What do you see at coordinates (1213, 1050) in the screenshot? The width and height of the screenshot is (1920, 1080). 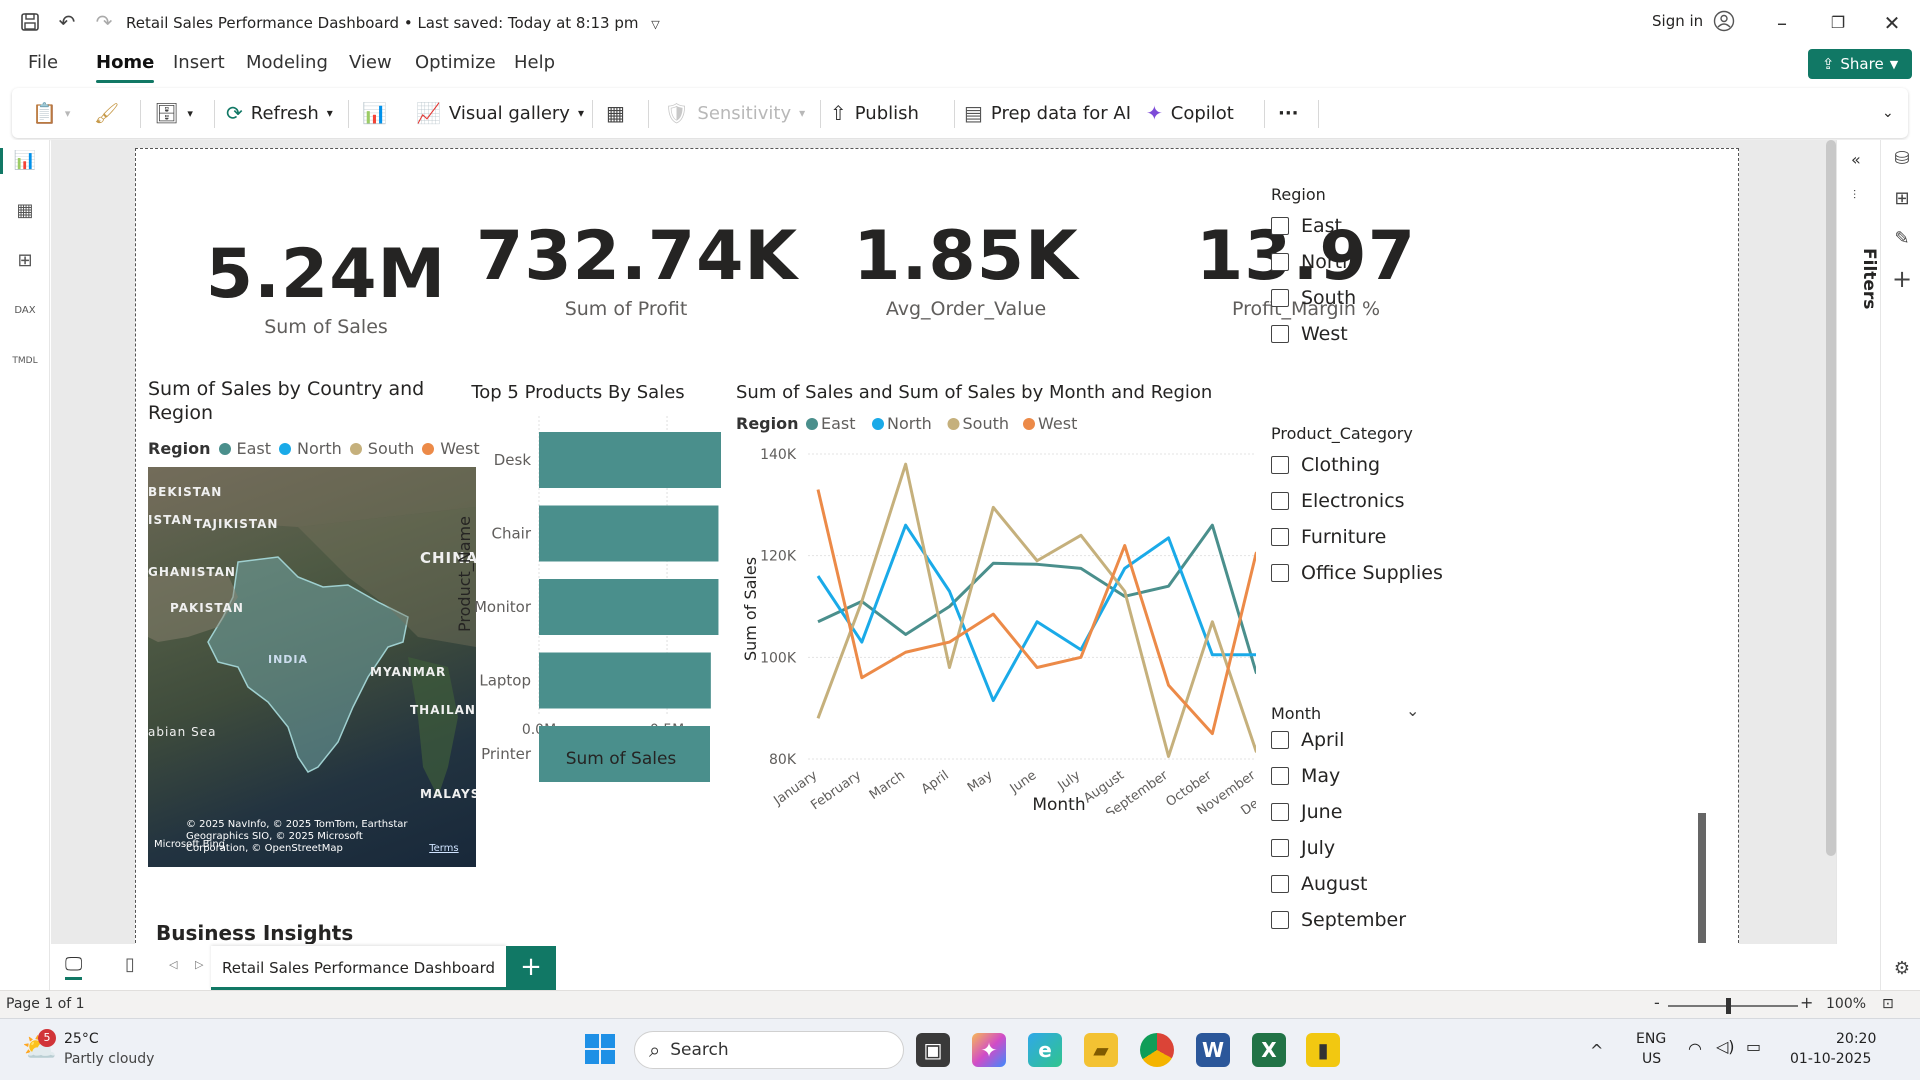 I see `word-app-icon: W` at bounding box center [1213, 1050].